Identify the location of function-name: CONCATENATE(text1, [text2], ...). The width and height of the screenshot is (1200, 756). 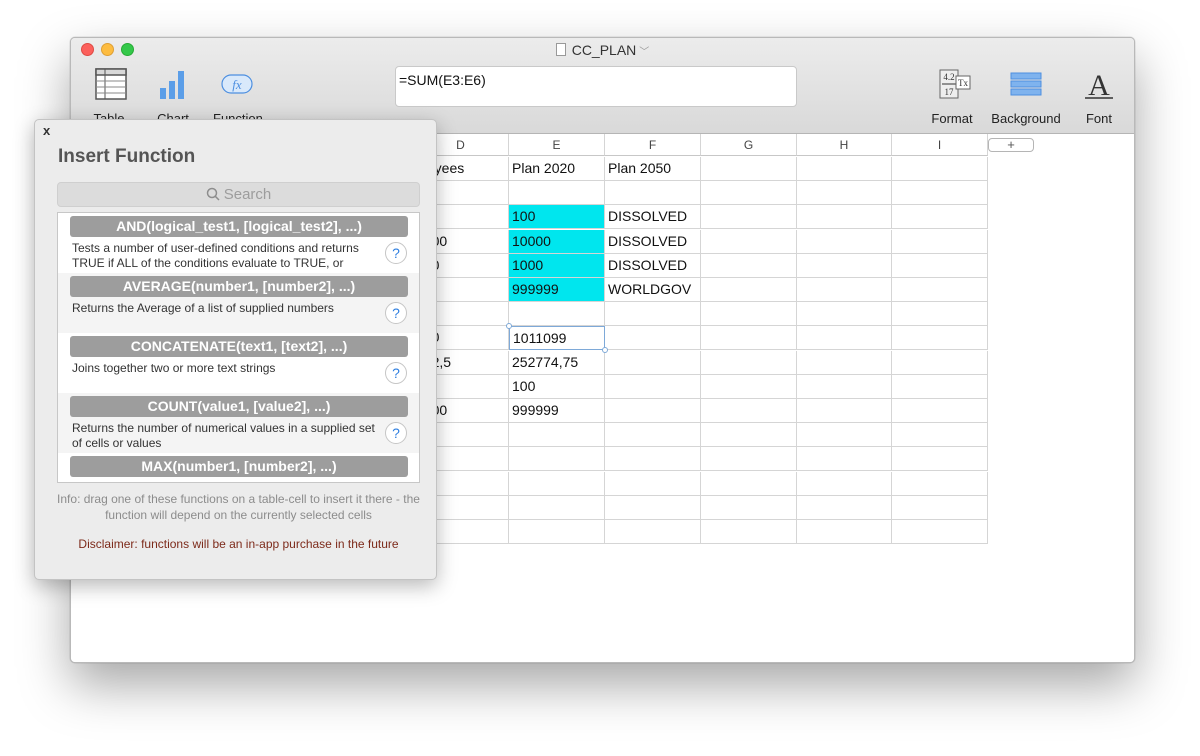
(239, 346).